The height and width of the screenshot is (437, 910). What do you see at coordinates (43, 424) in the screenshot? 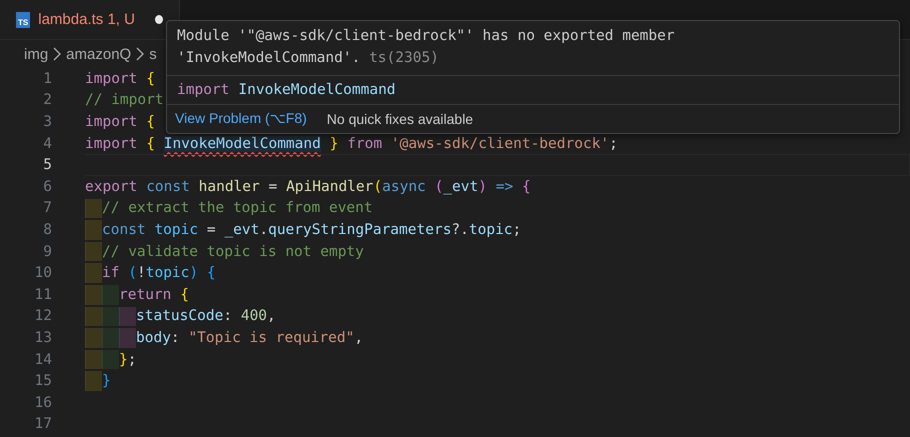
I see `line-number: 17` at bounding box center [43, 424].